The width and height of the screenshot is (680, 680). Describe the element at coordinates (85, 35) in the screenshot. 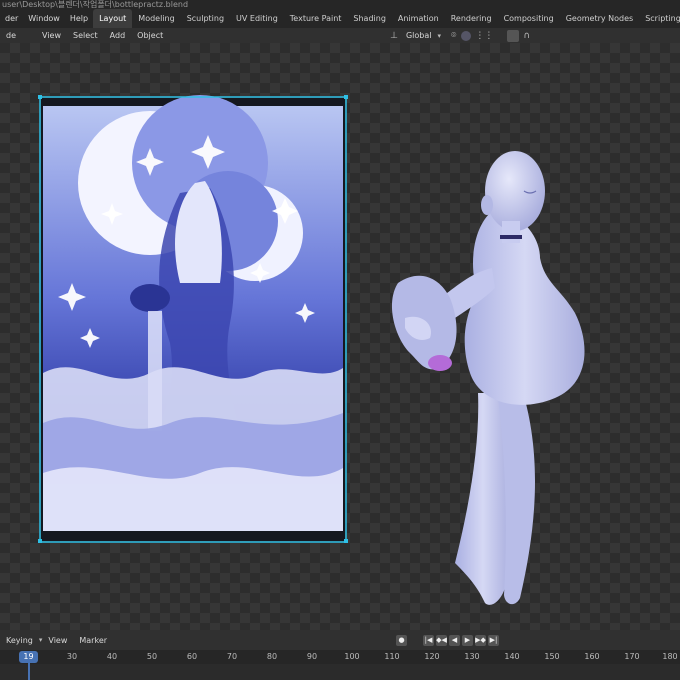

I see `menu-select: Select` at that location.